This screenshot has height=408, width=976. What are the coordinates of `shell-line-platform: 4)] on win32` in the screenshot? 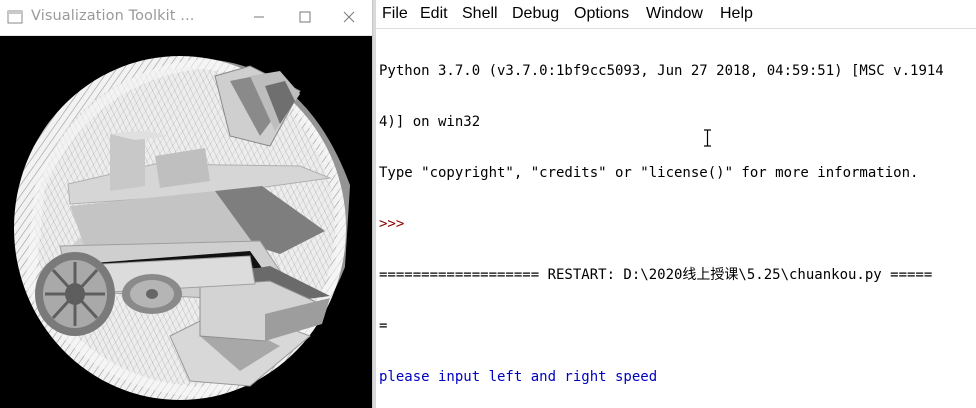 It's located at (430, 122).